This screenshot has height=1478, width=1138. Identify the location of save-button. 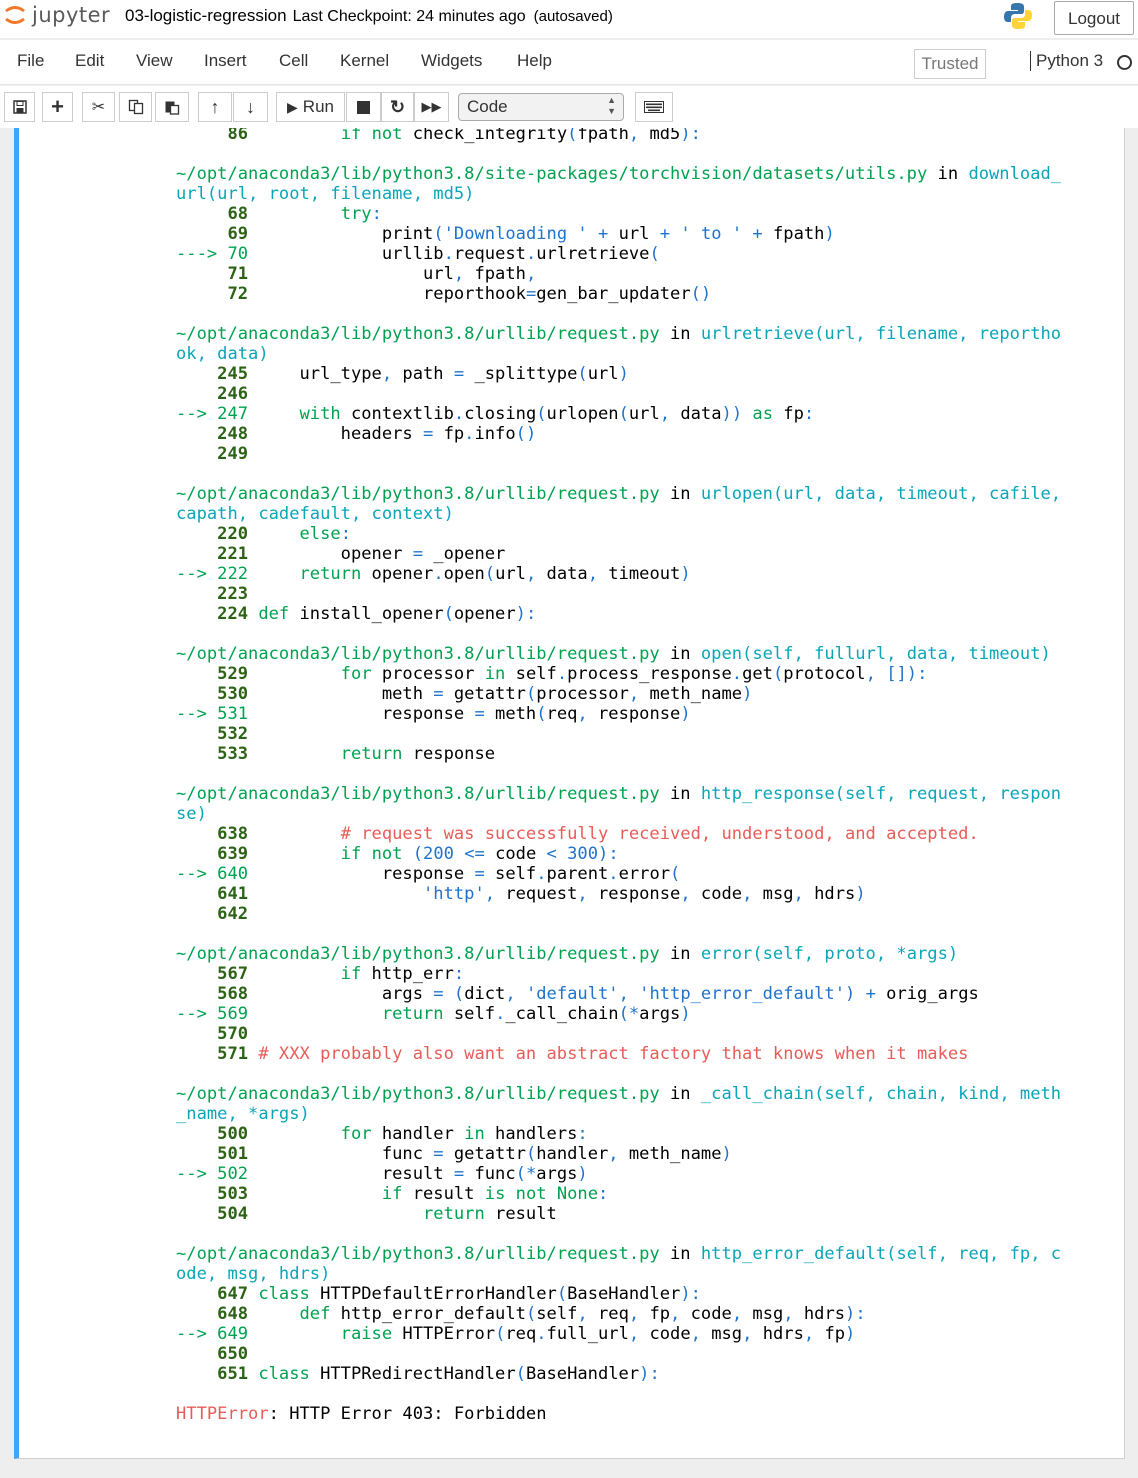
(19, 107).